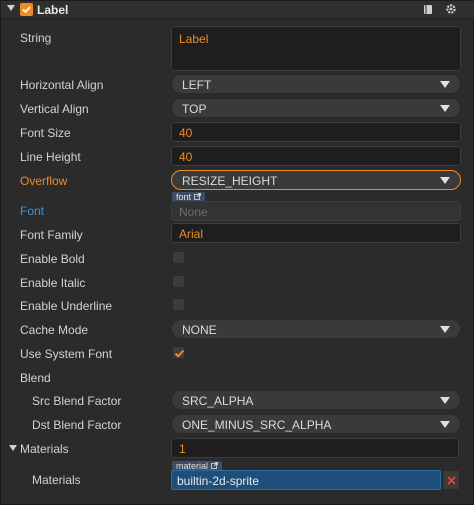 This screenshot has width=474, height=505. Describe the element at coordinates (316, 48) in the screenshot. I see `string-textarea: Label` at that location.